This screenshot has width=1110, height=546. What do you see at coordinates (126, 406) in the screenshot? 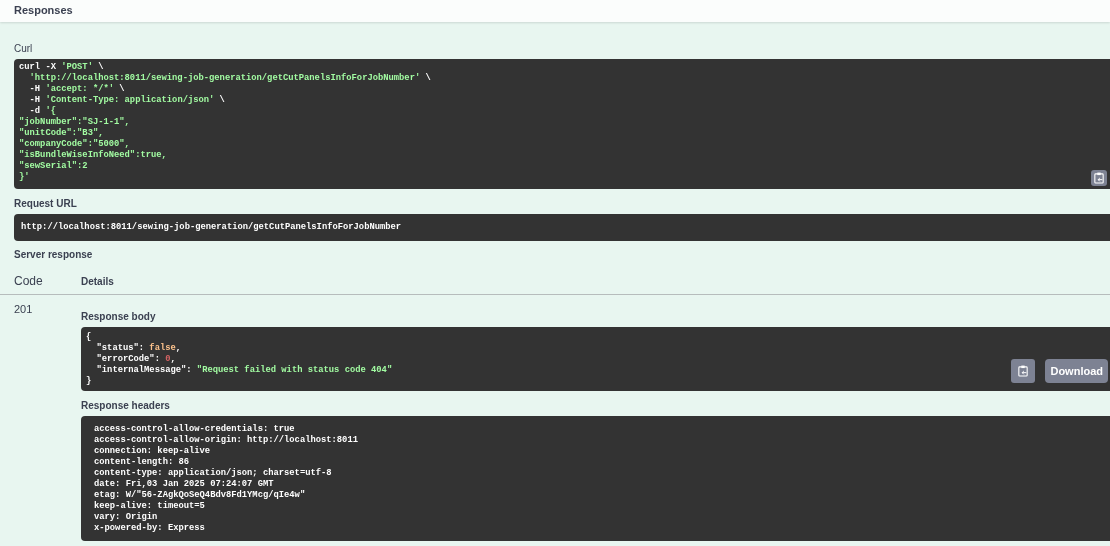
I see `response-headers-label: Response headers` at bounding box center [126, 406].